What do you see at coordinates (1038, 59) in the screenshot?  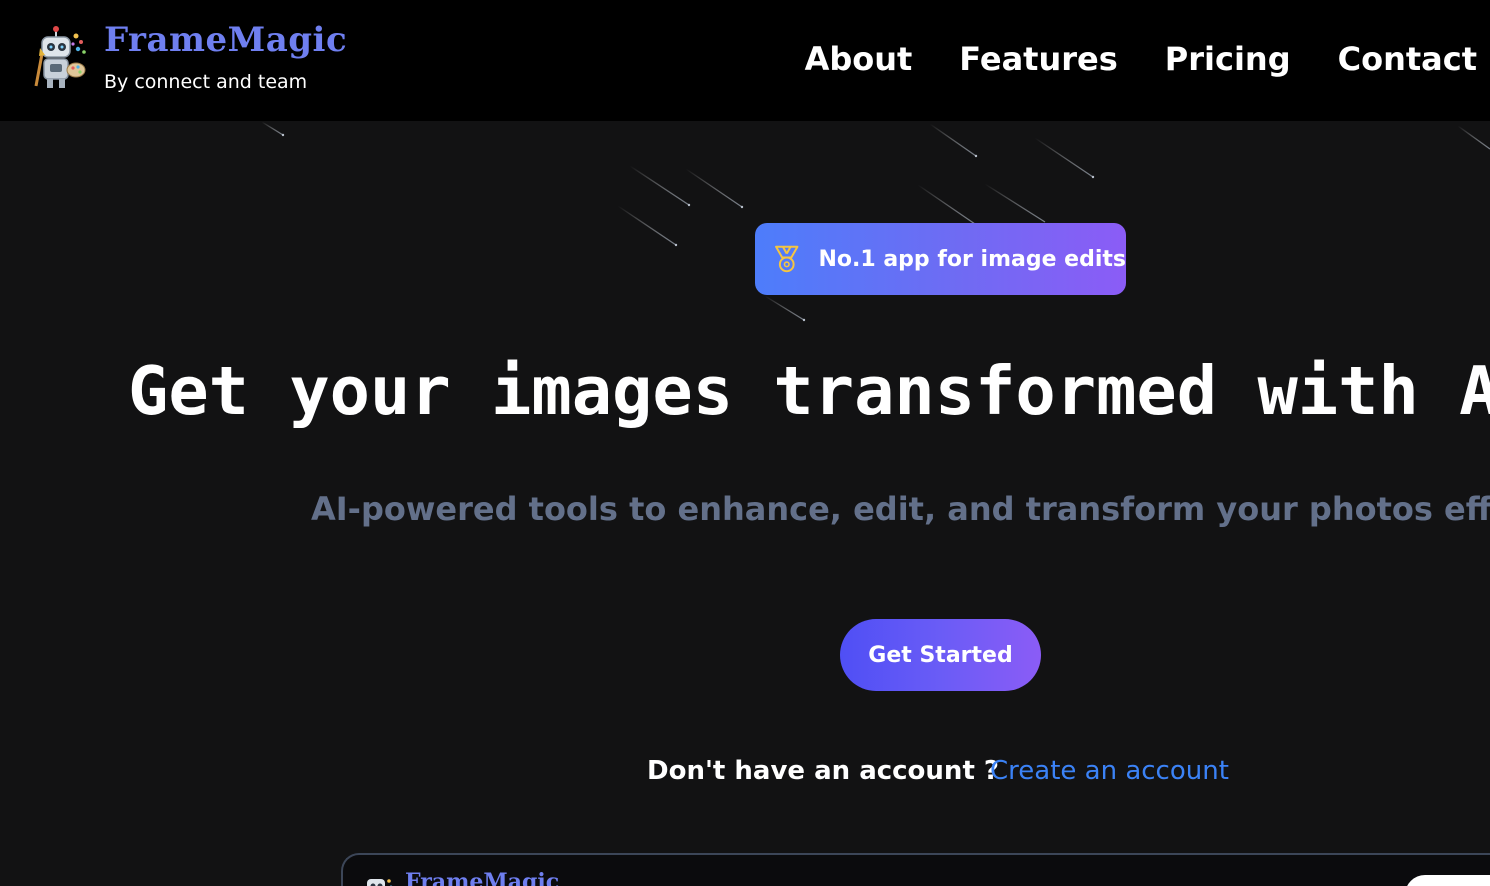 I see `nav-link-features: Features` at bounding box center [1038, 59].